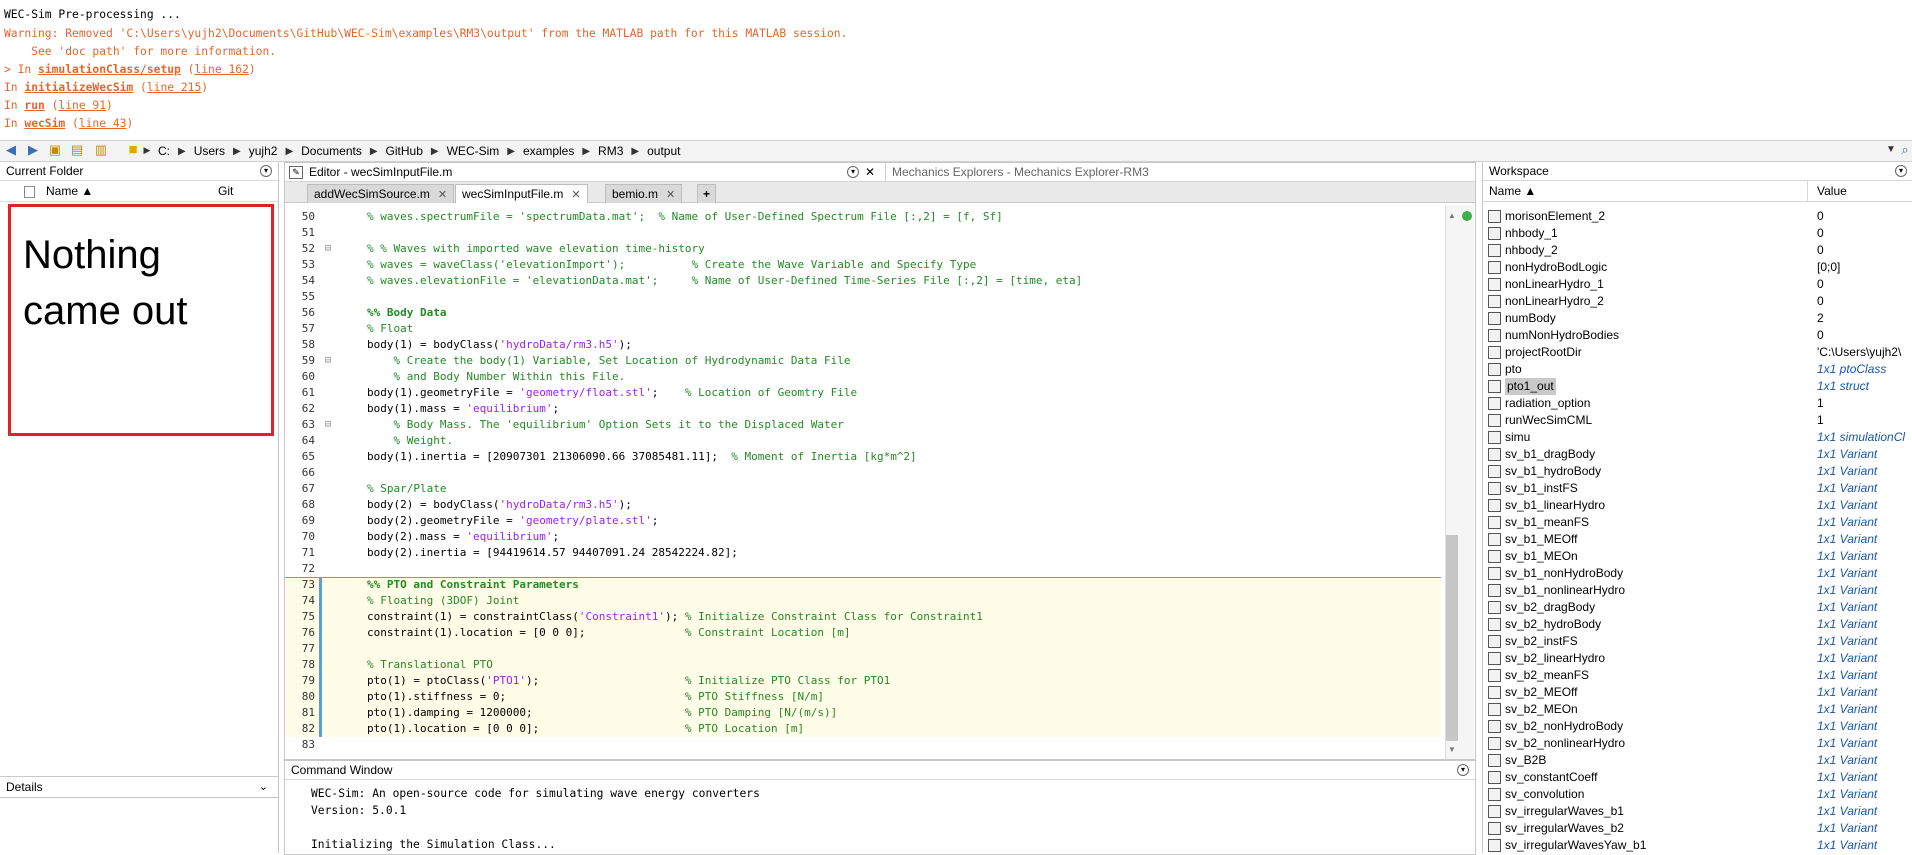  I want to click on add-tab-button: +, so click(707, 193).